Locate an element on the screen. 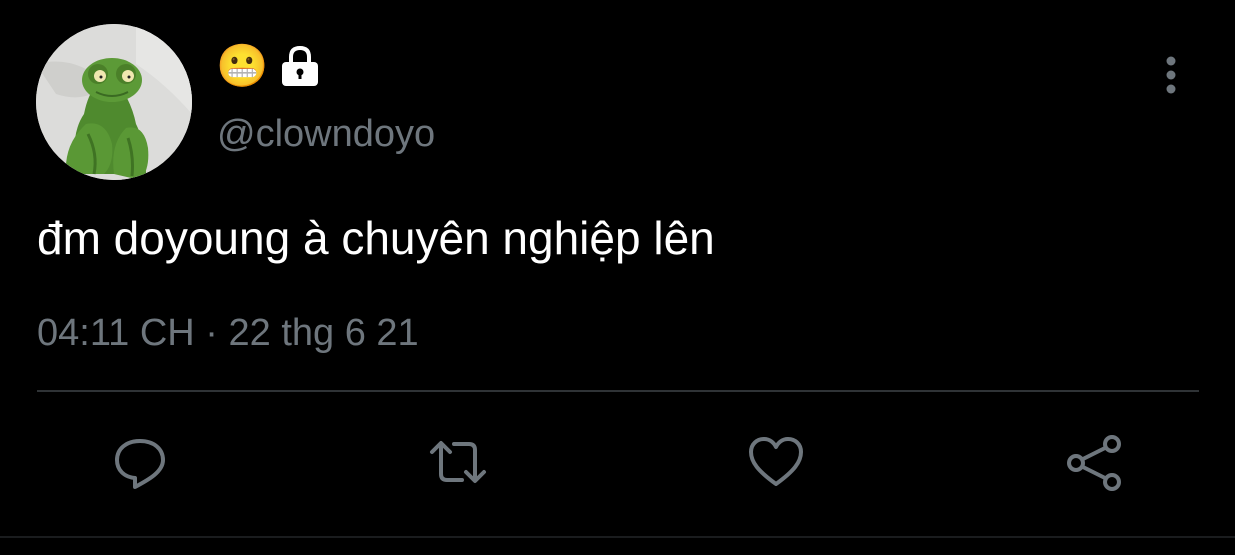  reply-button is located at coordinates (140, 462).